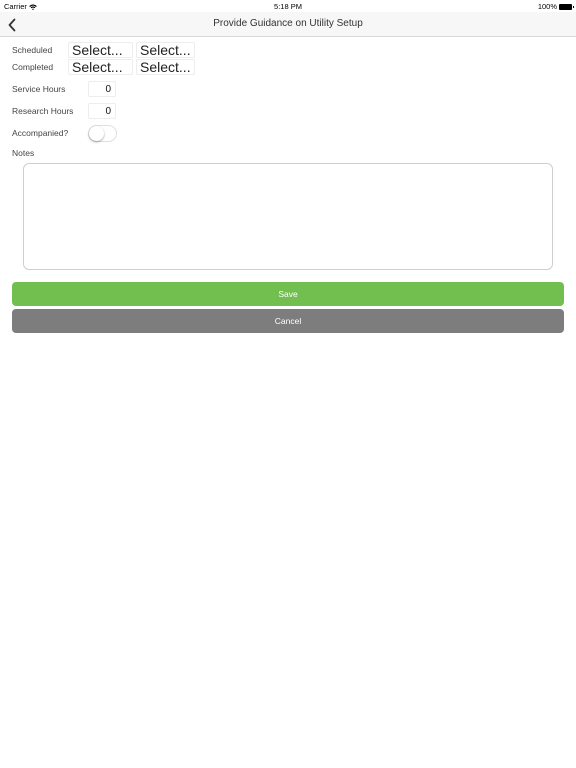  Describe the element at coordinates (288, 216) in the screenshot. I see `notes-textarea` at that location.